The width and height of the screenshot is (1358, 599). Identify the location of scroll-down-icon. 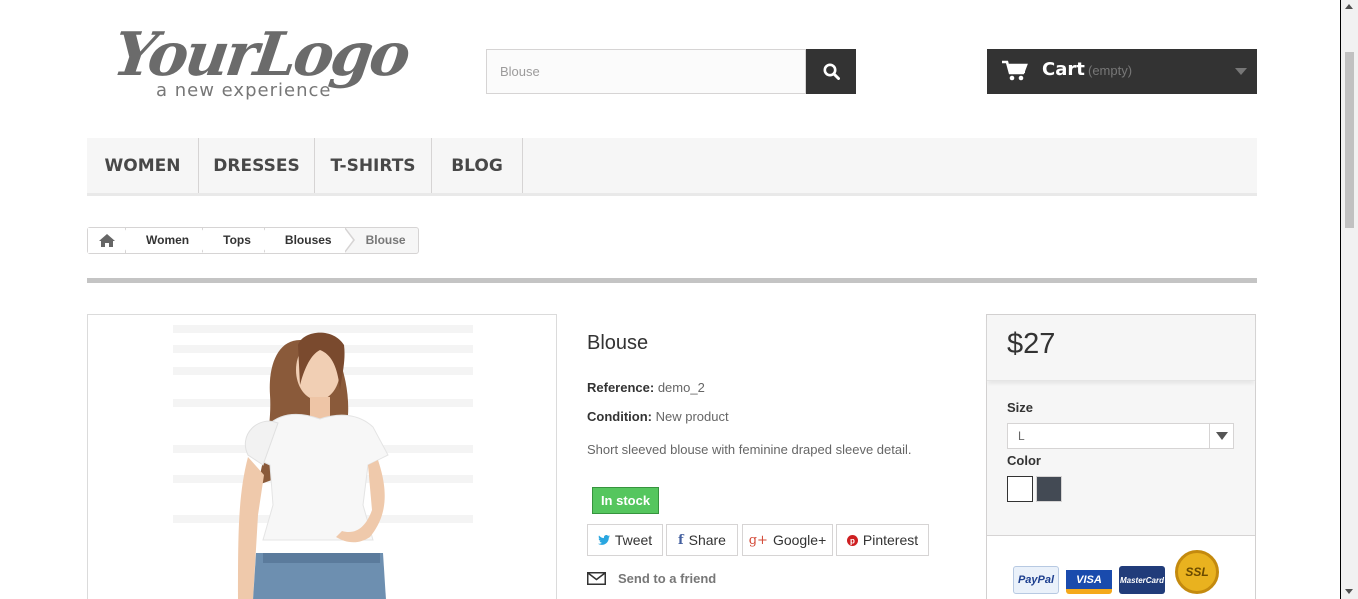
(1349, 591).